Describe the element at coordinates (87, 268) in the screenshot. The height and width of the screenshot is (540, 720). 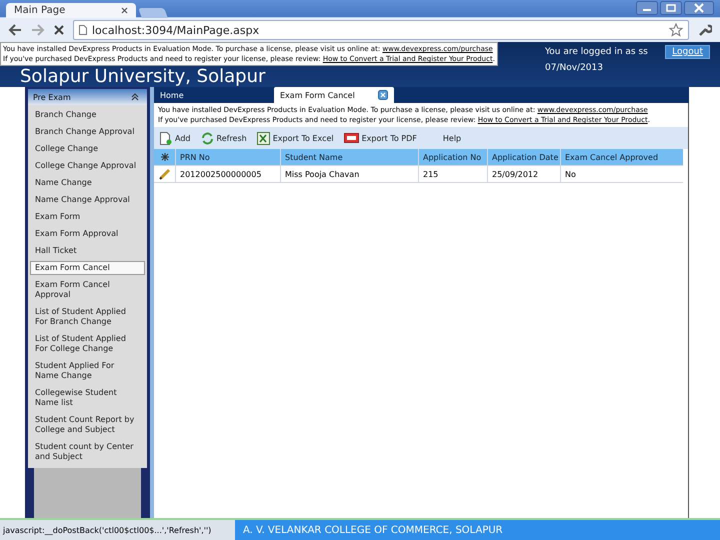
I see `sidebar-item: Exam Form Cancel` at that location.